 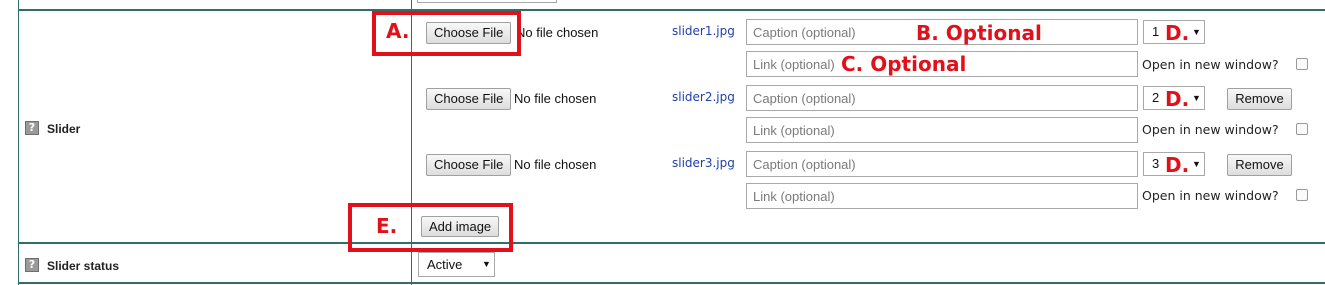 What do you see at coordinates (555, 98) in the screenshot?
I see `no-file-chosen-text-2: No file chosen` at bounding box center [555, 98].